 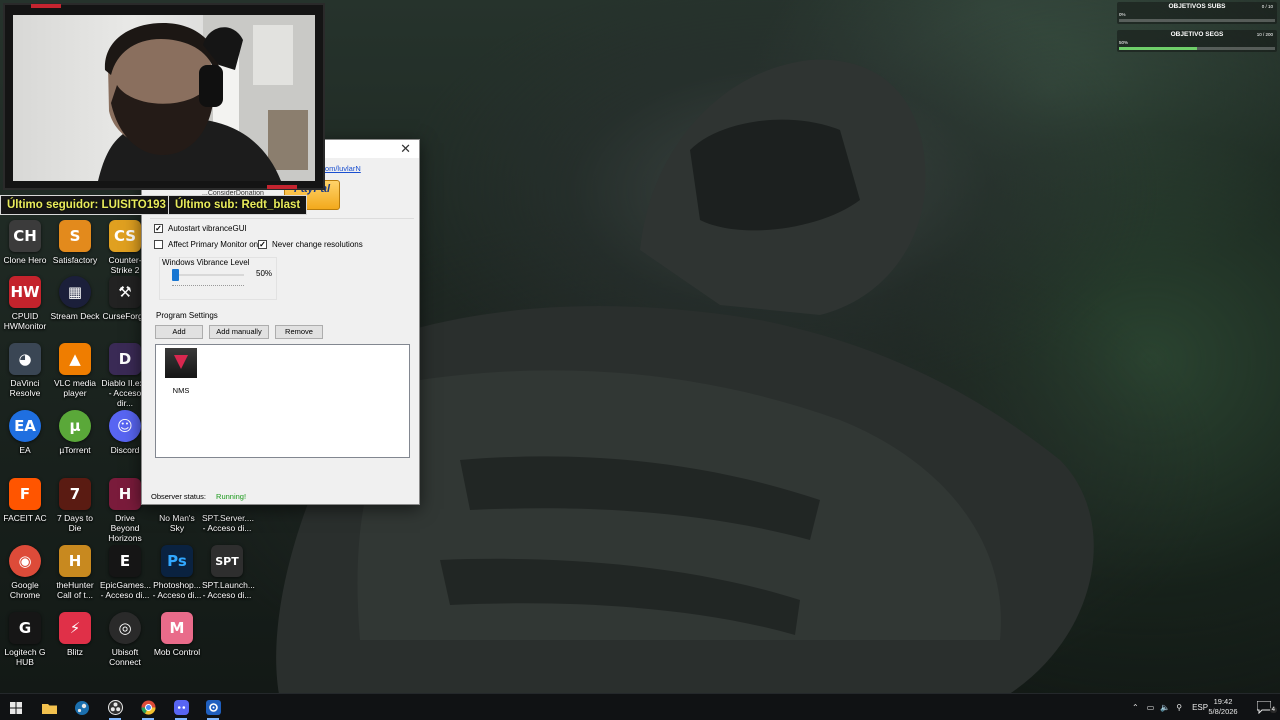 What do you see at coordinates (310, 244) in the screenshot?
I see `never-change-checkbox: ✓ Never change resolutions` at bounding box center [310, 244].